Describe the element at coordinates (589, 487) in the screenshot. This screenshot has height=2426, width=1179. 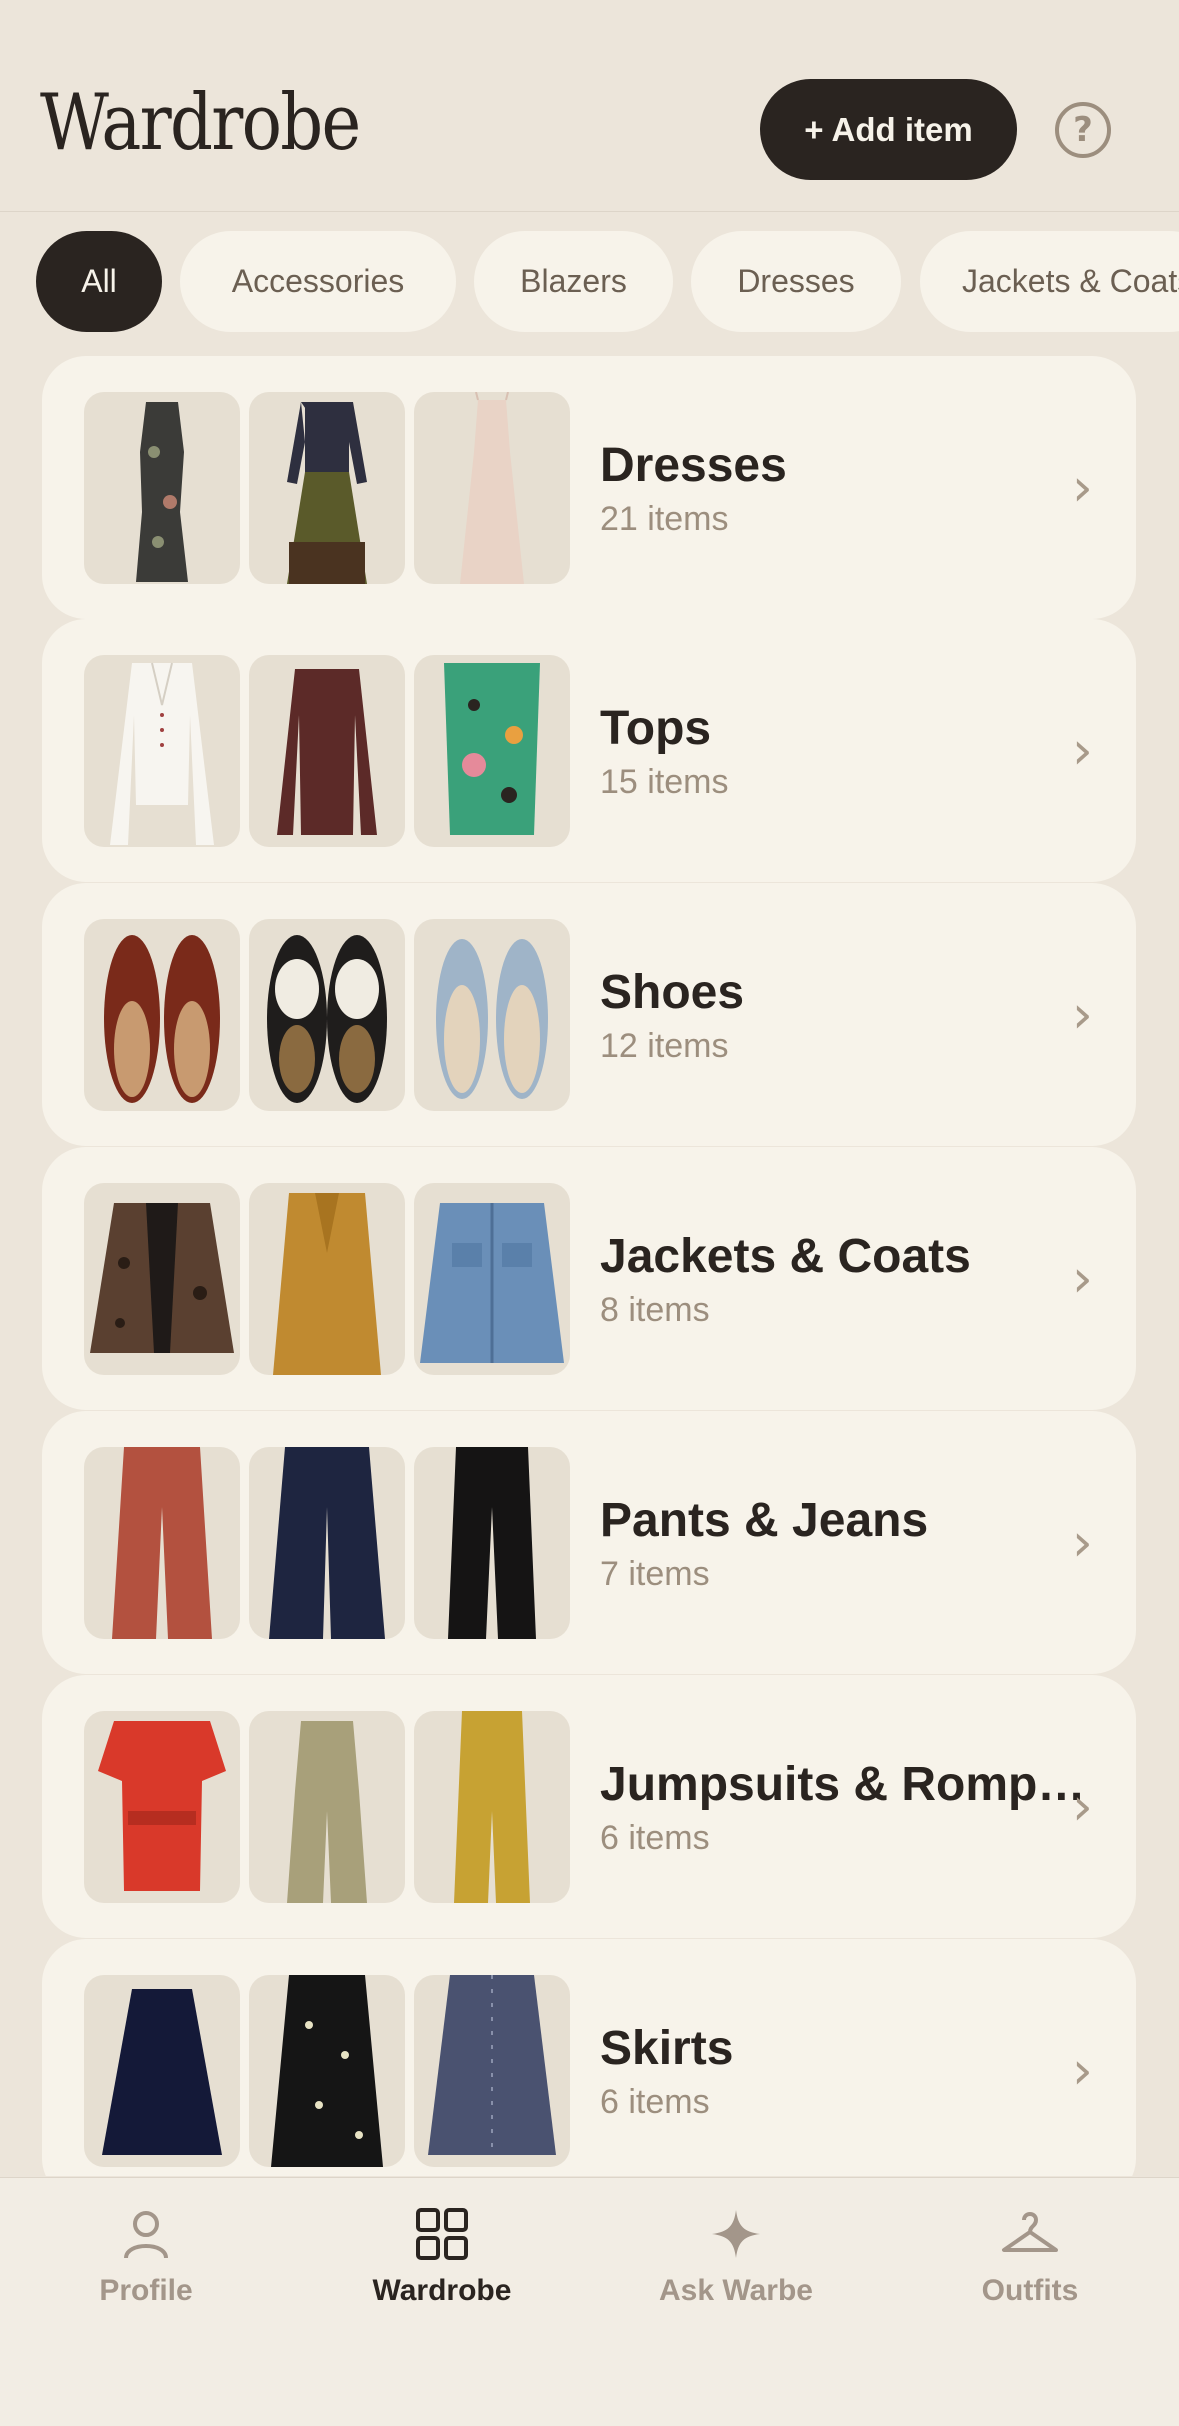
I see `category-card-dresses: Dresses 21 items ›` at that location.